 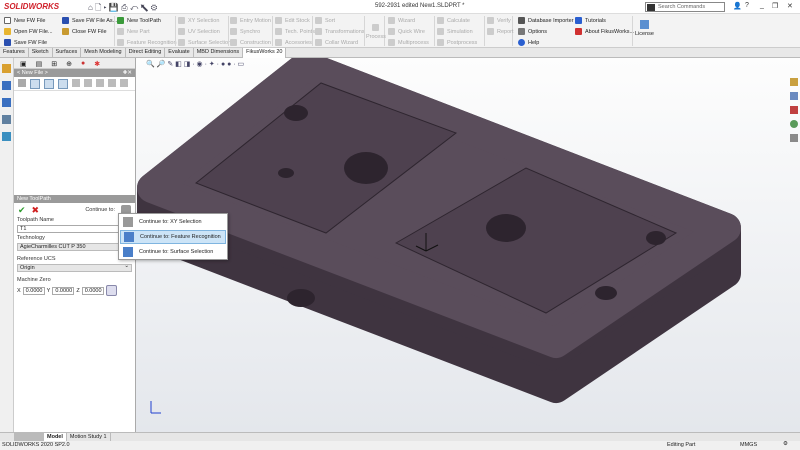 I want to click on tab-sketch: Sketch, so click(x=41, y=53).